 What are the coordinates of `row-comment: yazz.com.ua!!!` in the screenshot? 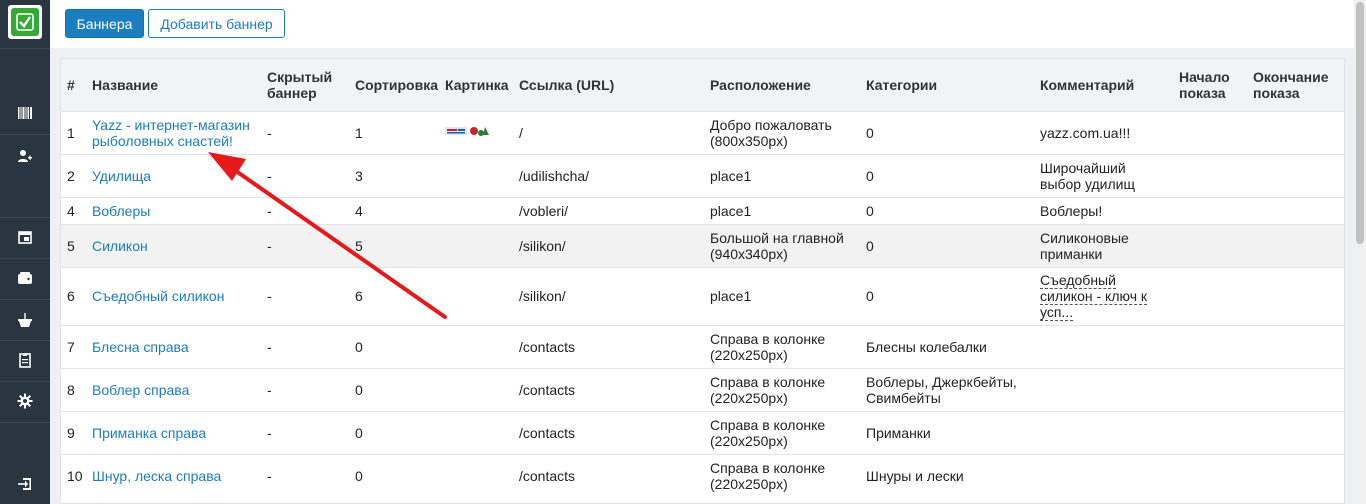 It's located at (1103, 132).